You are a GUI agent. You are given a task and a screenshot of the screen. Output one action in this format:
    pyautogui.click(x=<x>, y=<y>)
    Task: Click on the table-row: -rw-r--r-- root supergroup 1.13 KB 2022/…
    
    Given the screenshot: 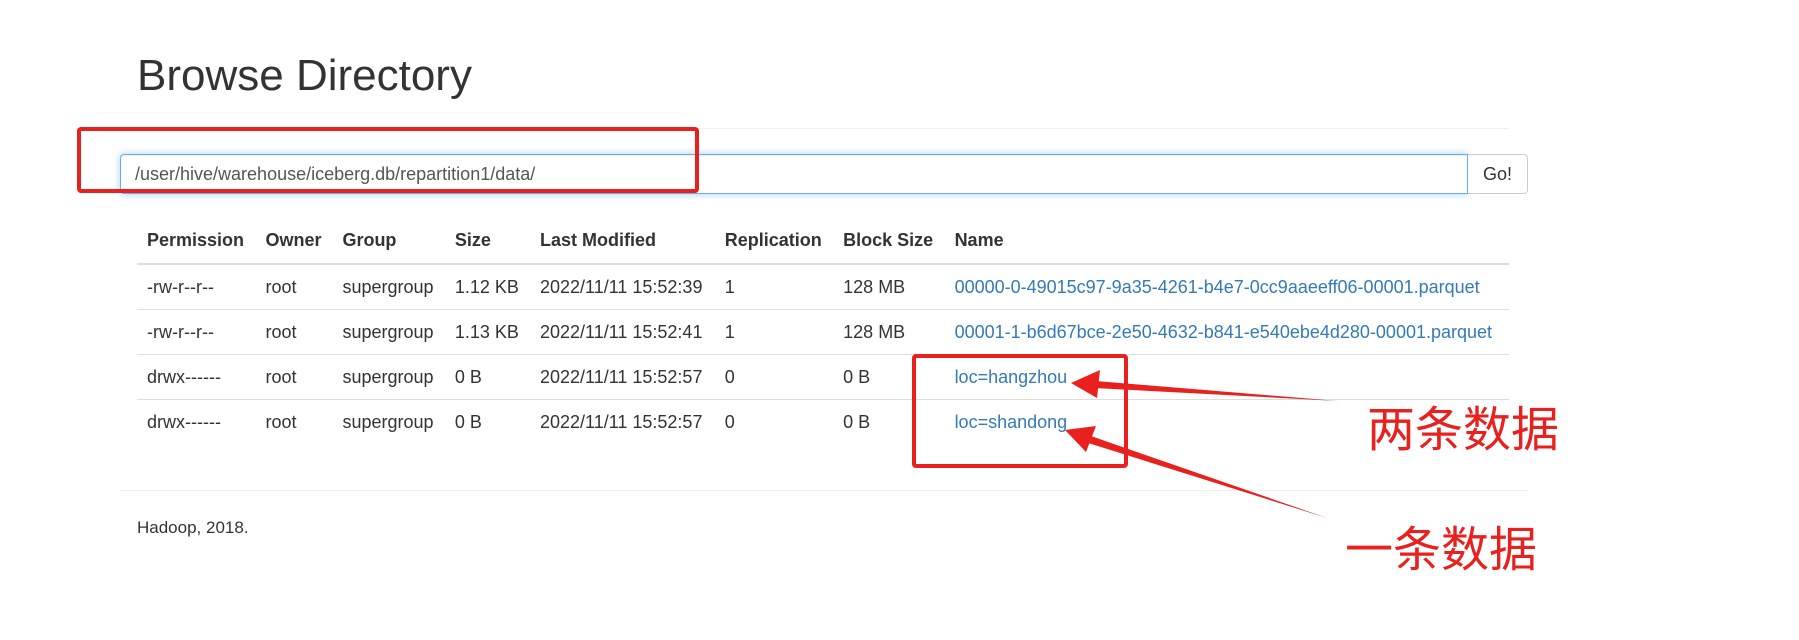 What is the action you would take?
    pyautogui.click(x=823, y=332)
    